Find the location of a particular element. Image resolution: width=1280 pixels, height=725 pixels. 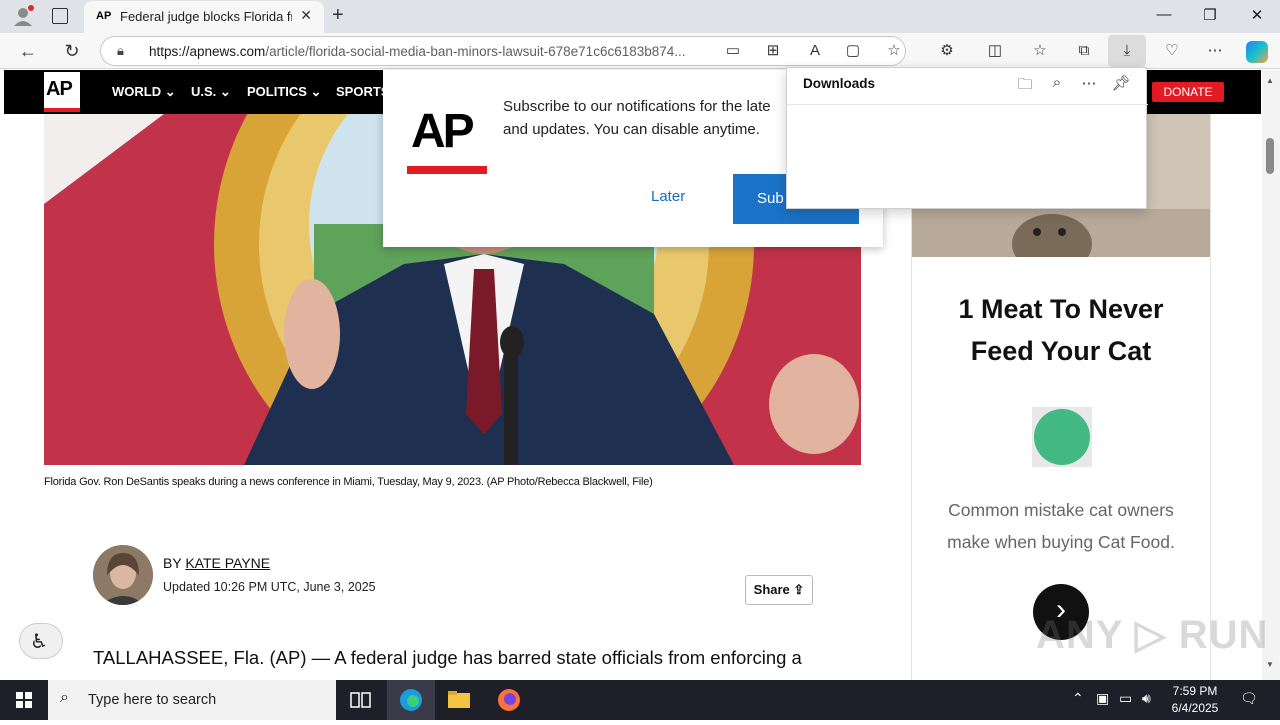

taskbar-search-placeholder: Type here to search is located at coordinates (152, 700).